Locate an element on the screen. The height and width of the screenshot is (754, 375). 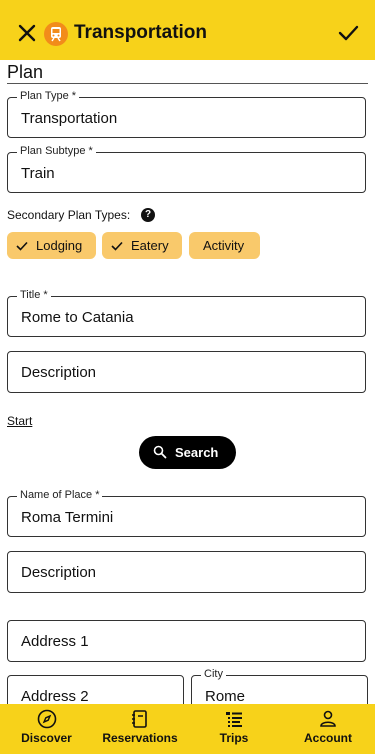
chip-activity: Activity is located at coordinates (224, 245).